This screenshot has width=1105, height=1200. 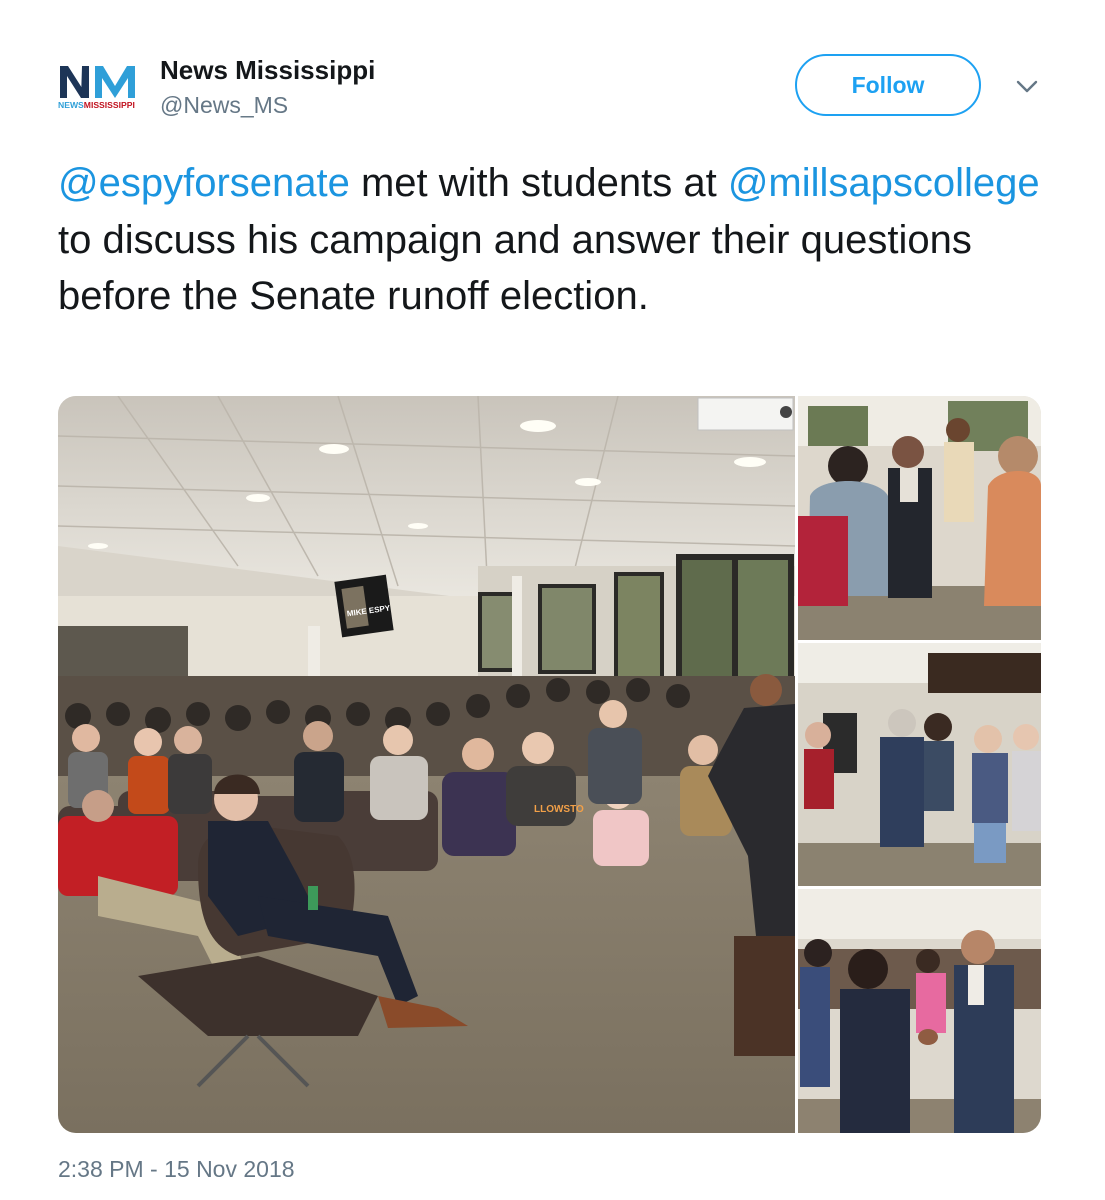 What do you see at coordinates (888, 85) in the screenshot?
I see `follow-button: Follow` at bounding box center [888, 85].